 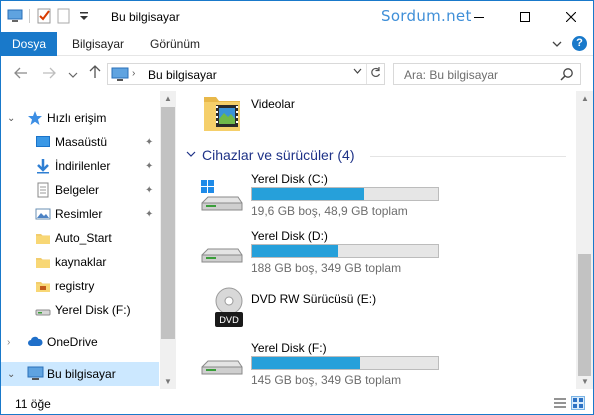 I want to click on nav-item-local-disk-f: Yerel Disk (F:), so click(x=80, y=310).